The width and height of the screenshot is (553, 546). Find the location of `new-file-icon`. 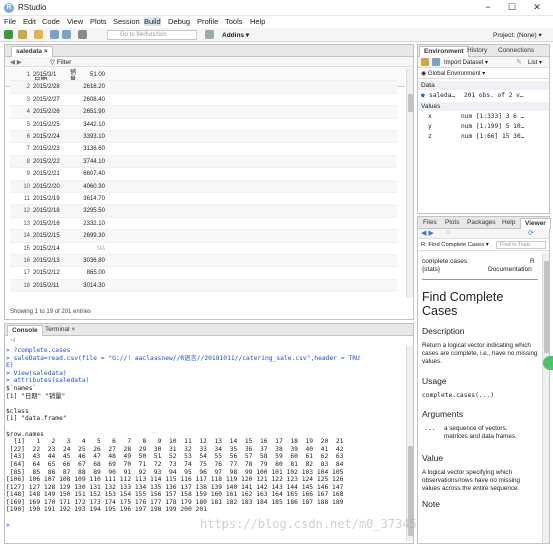

new-file-icon is located at coordinates (8, 34).